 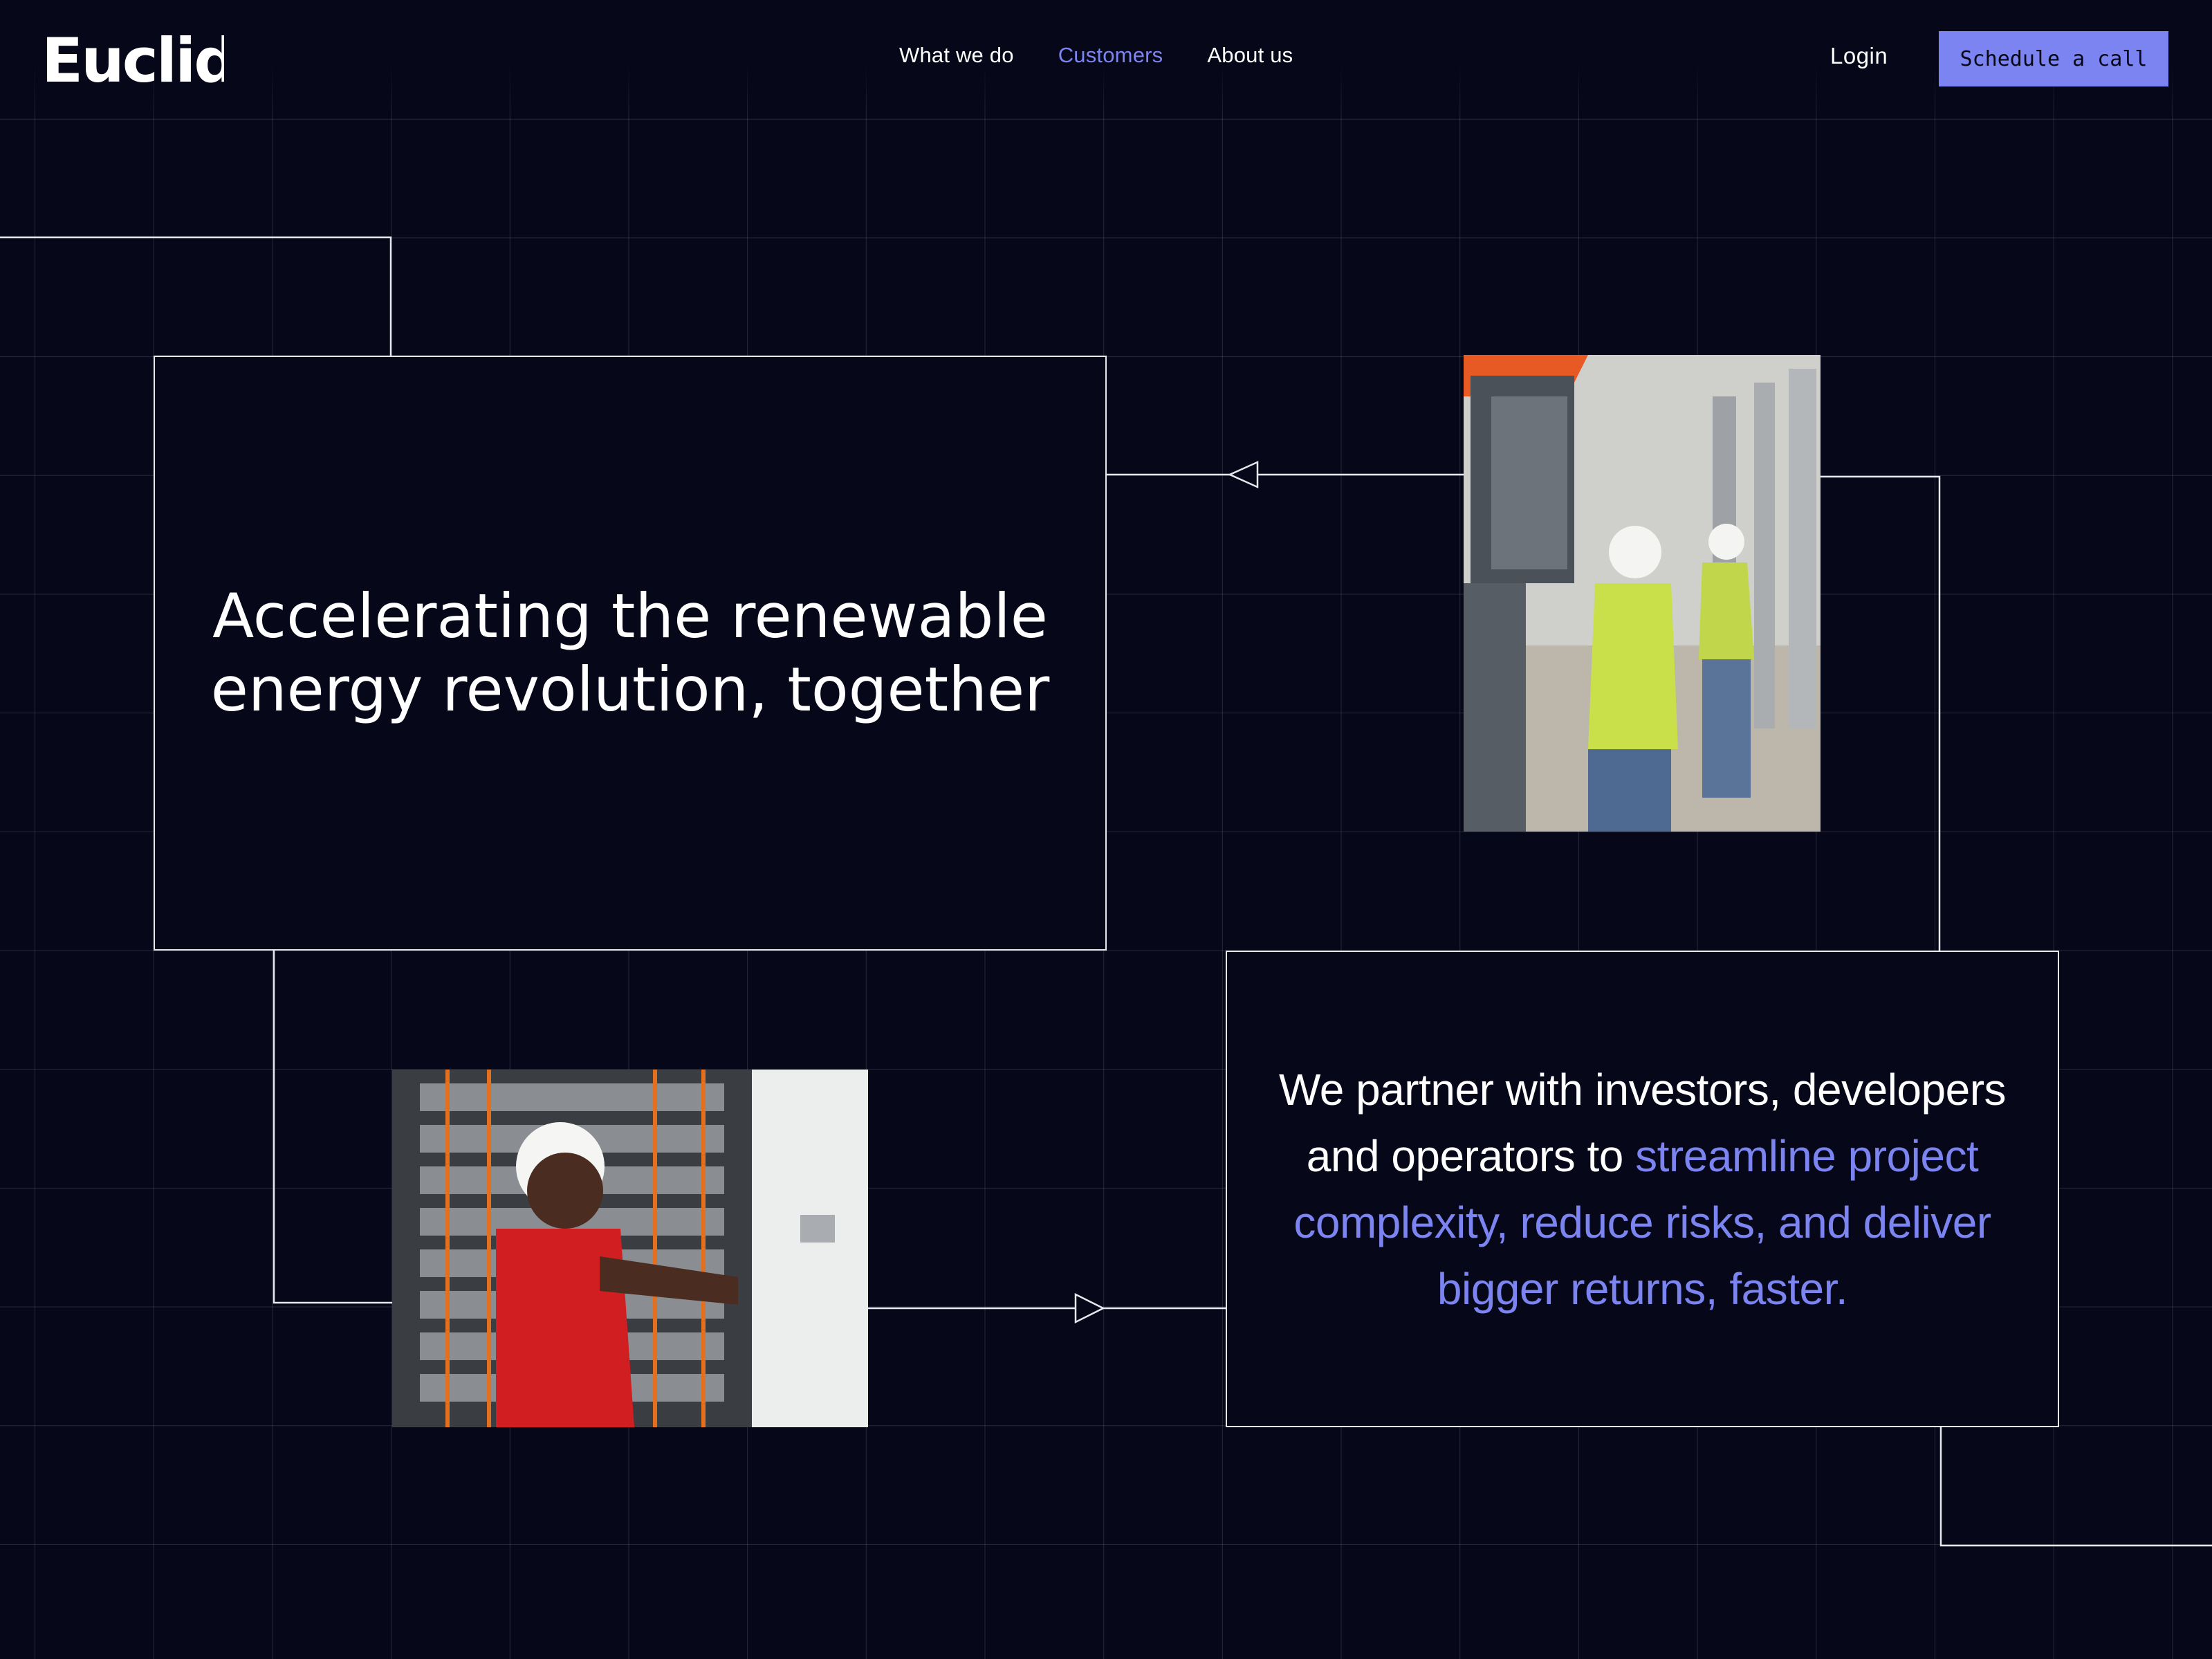 What do you see at coordinates (1859, 56) in the screenshot?
I see `login-link: Login` at bounding box center [1859, 56].